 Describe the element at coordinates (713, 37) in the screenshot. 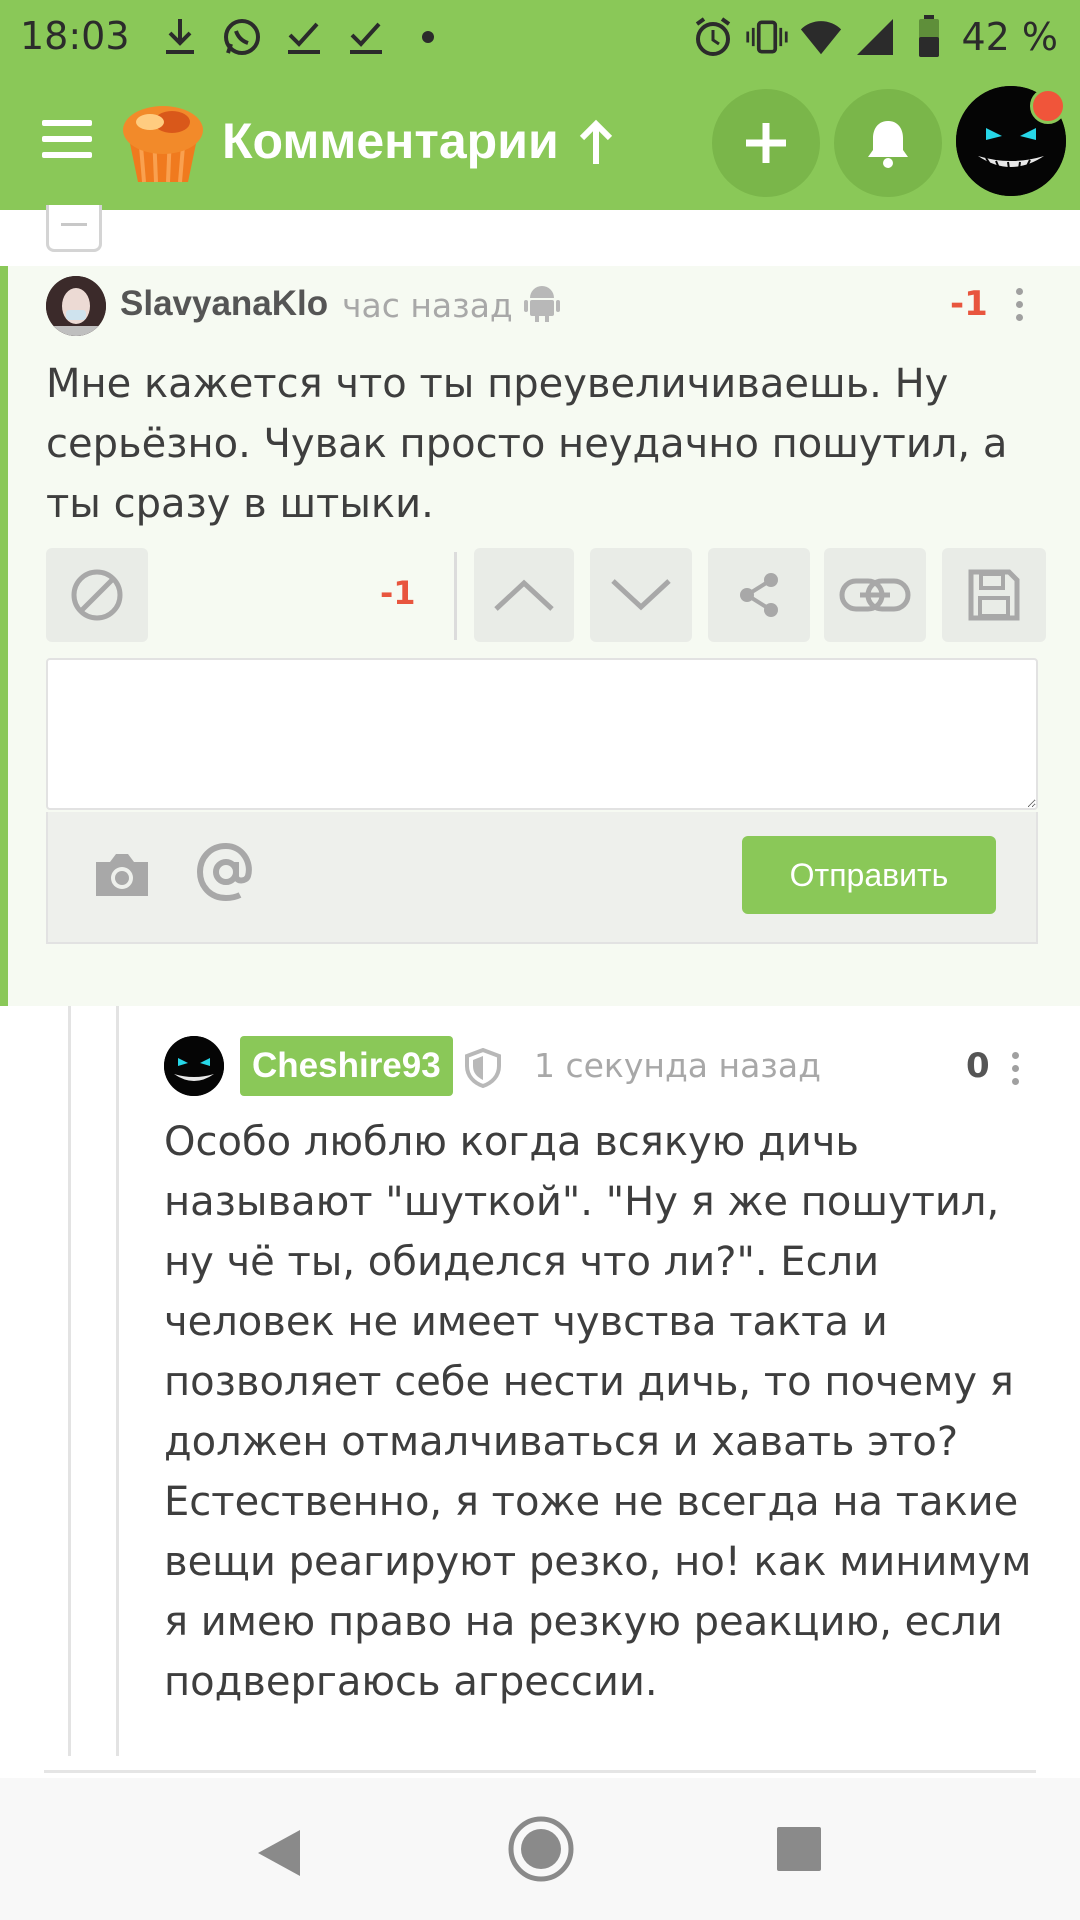

I see `alarm-icon` at that location.